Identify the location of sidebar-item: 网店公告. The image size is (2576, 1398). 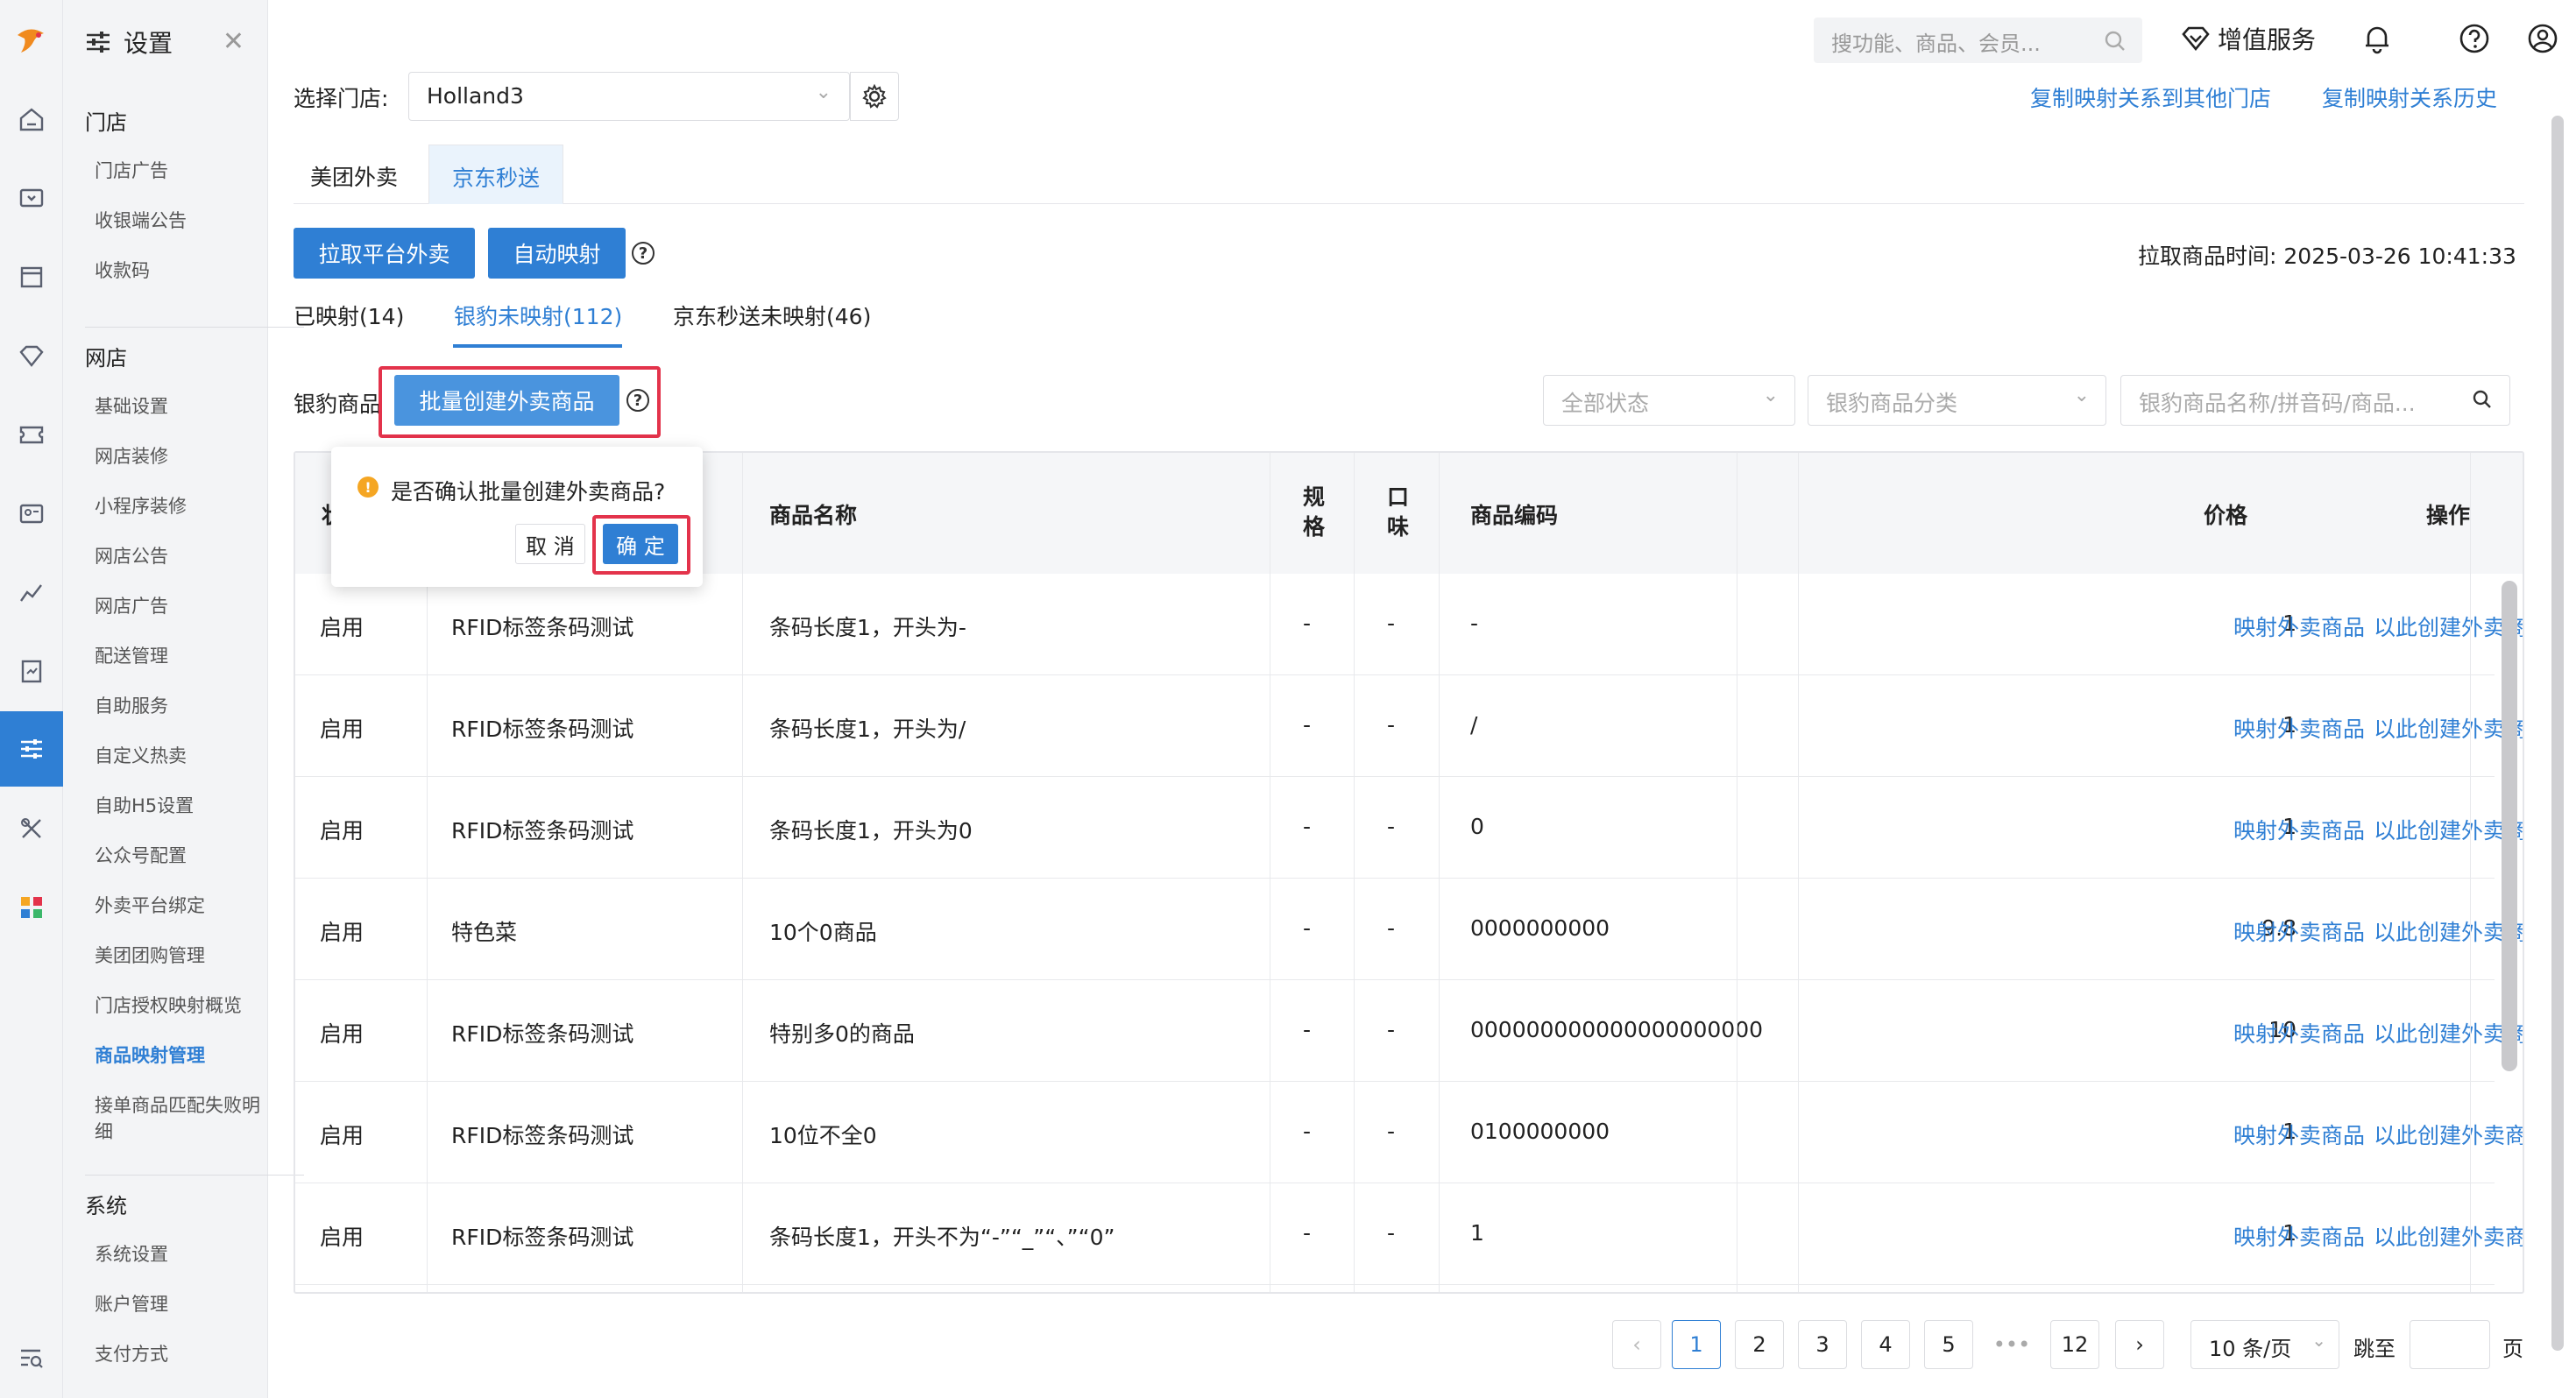
(178, 556).